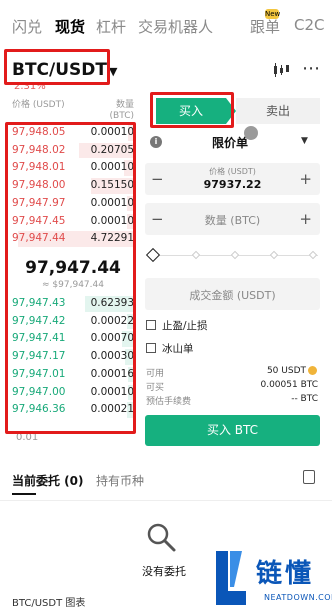 The image size is (332, 616). I want to click on price-field: − 价格 (USDT) 97937.22 +, so click(232, 179).